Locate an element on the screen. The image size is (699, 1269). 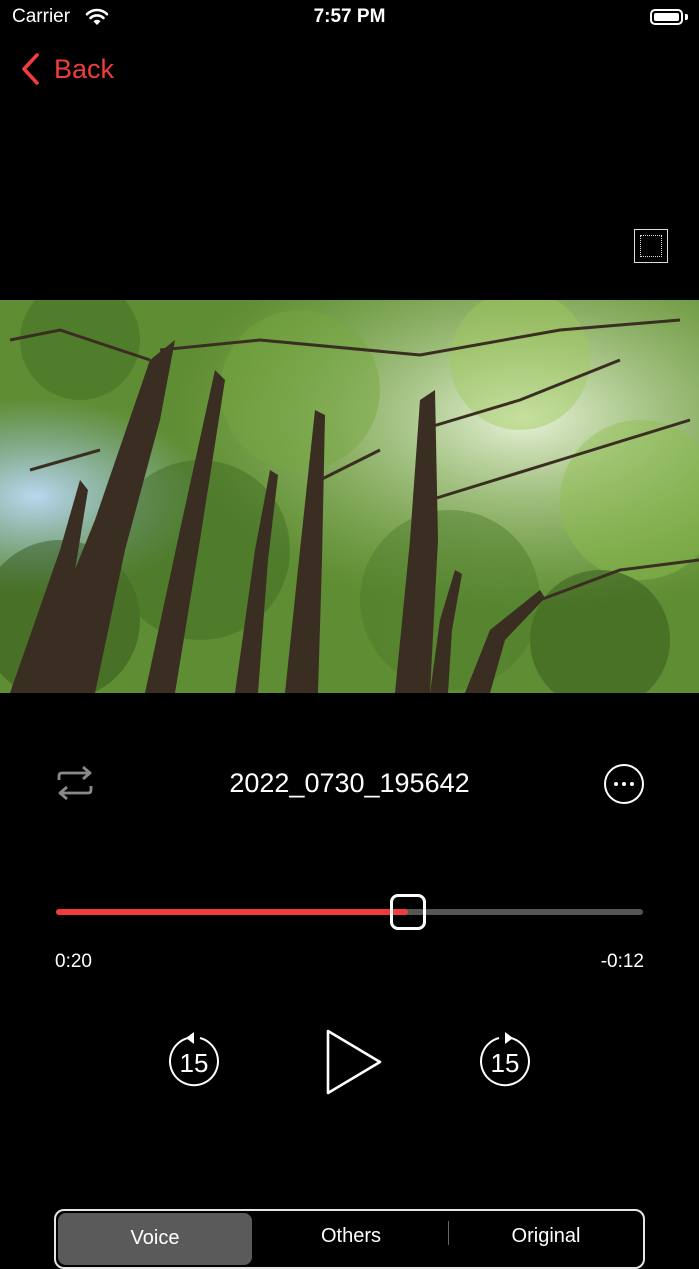
play-button is located at coordinates (354, 1062).